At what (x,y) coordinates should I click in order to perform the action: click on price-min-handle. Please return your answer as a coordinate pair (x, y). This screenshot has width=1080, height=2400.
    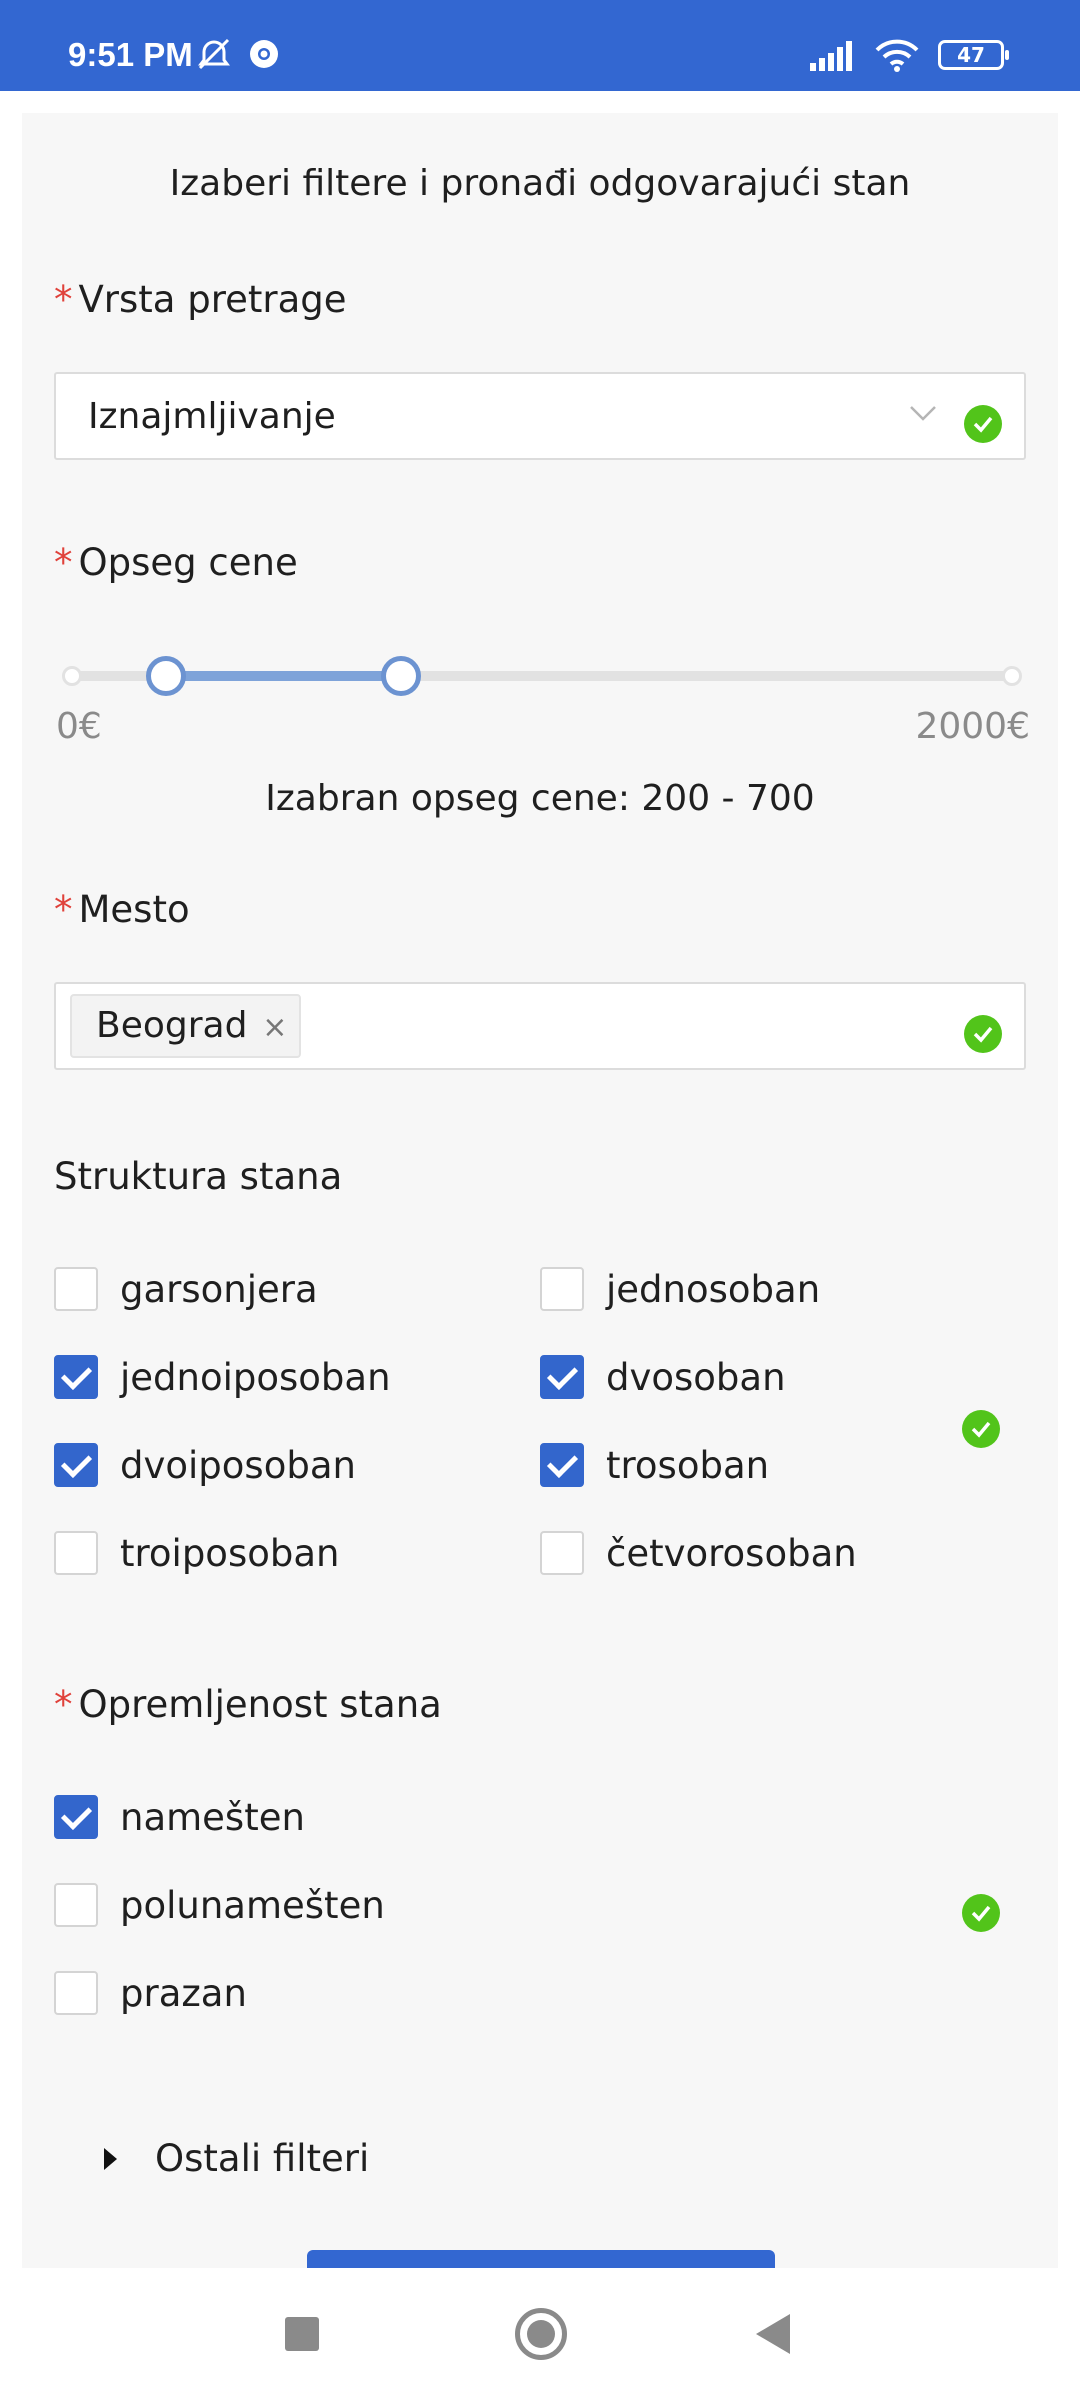
    Looking at the image, I should click on (166, 676).